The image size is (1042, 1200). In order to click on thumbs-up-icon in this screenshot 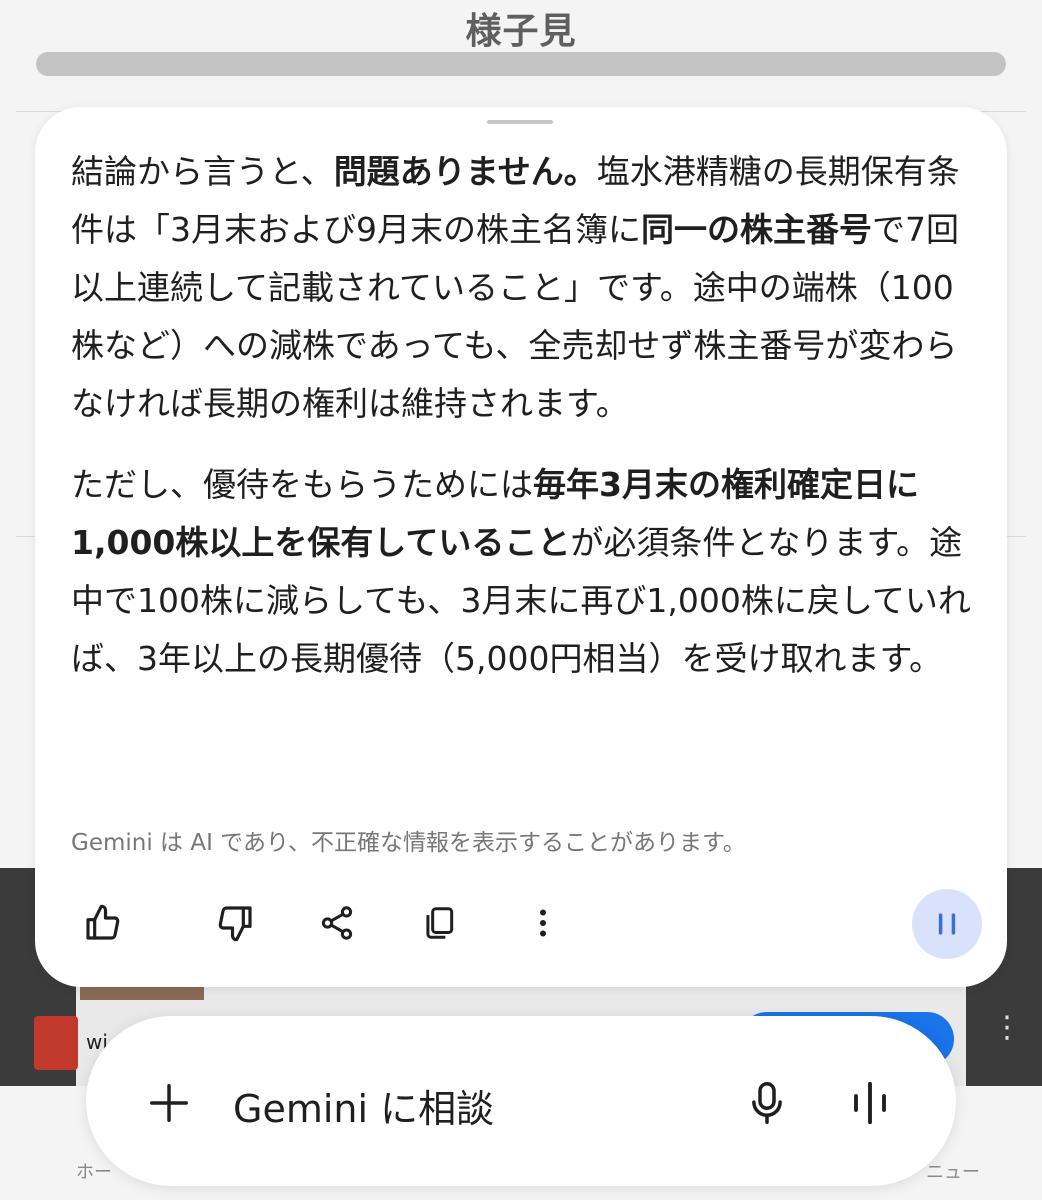, I will do `click(103, 922)`.